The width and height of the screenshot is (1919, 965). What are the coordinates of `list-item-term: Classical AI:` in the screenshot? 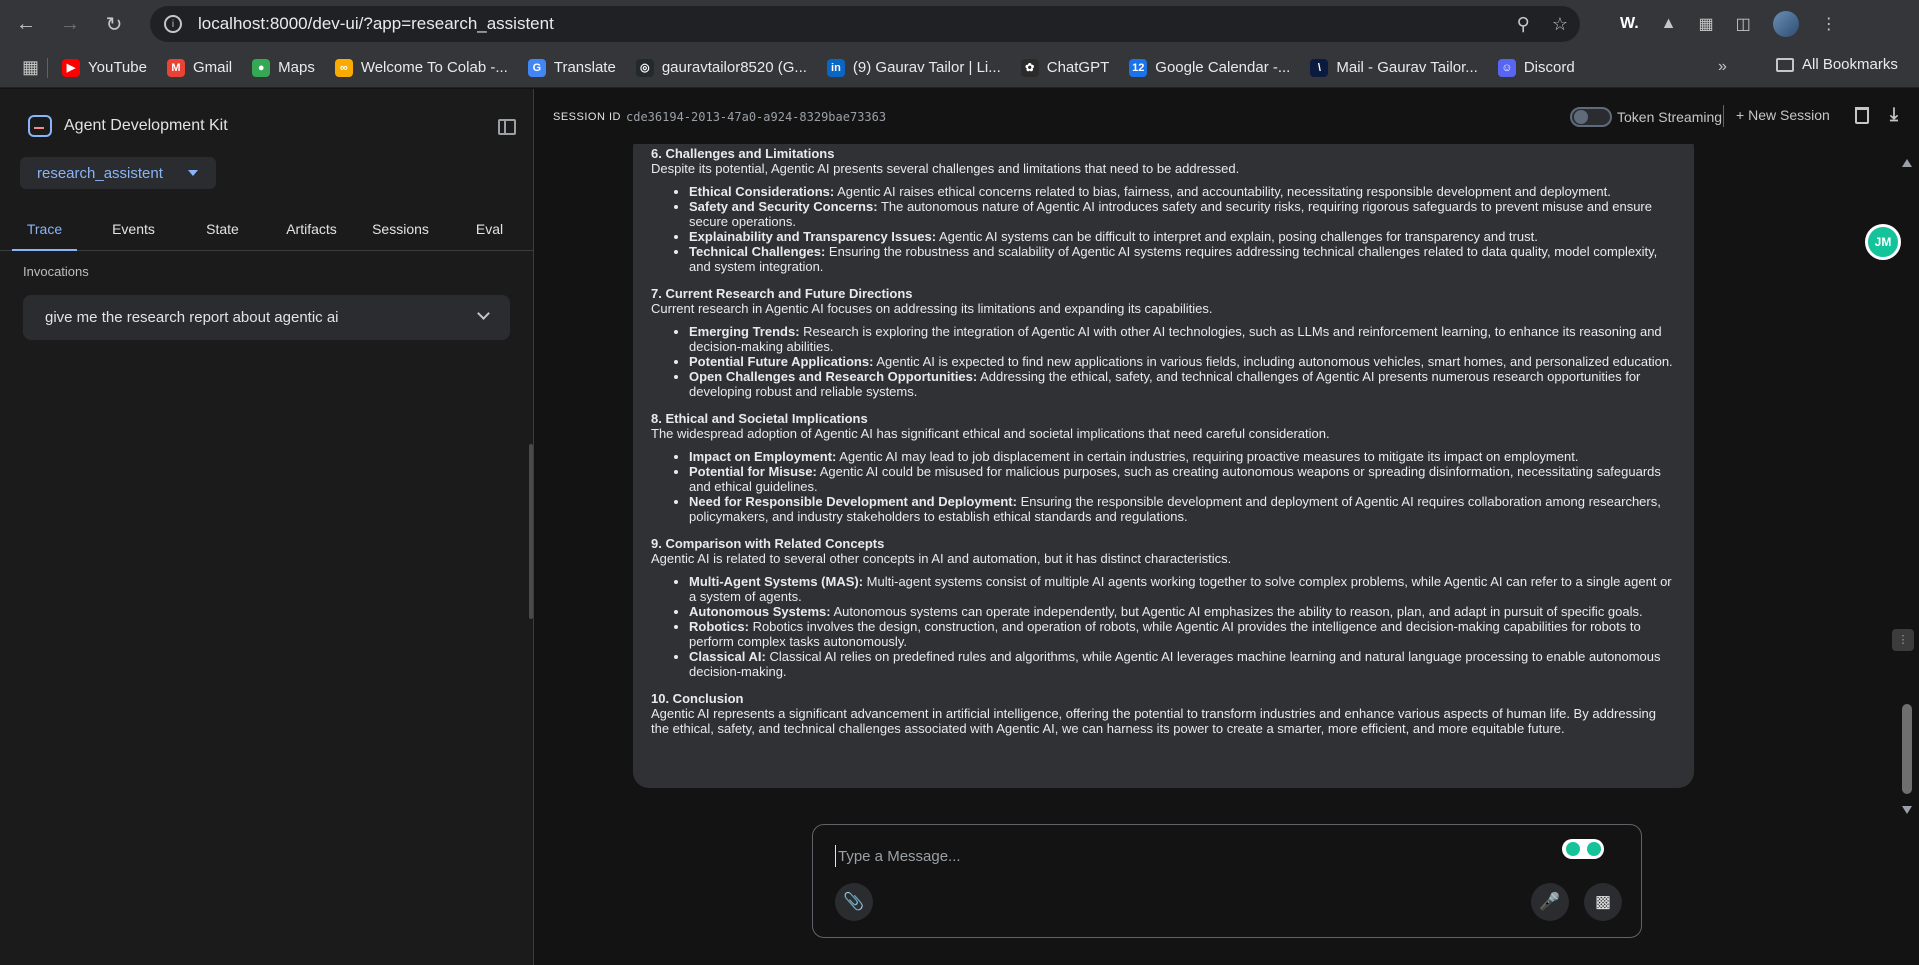 It's located at (727, 656).